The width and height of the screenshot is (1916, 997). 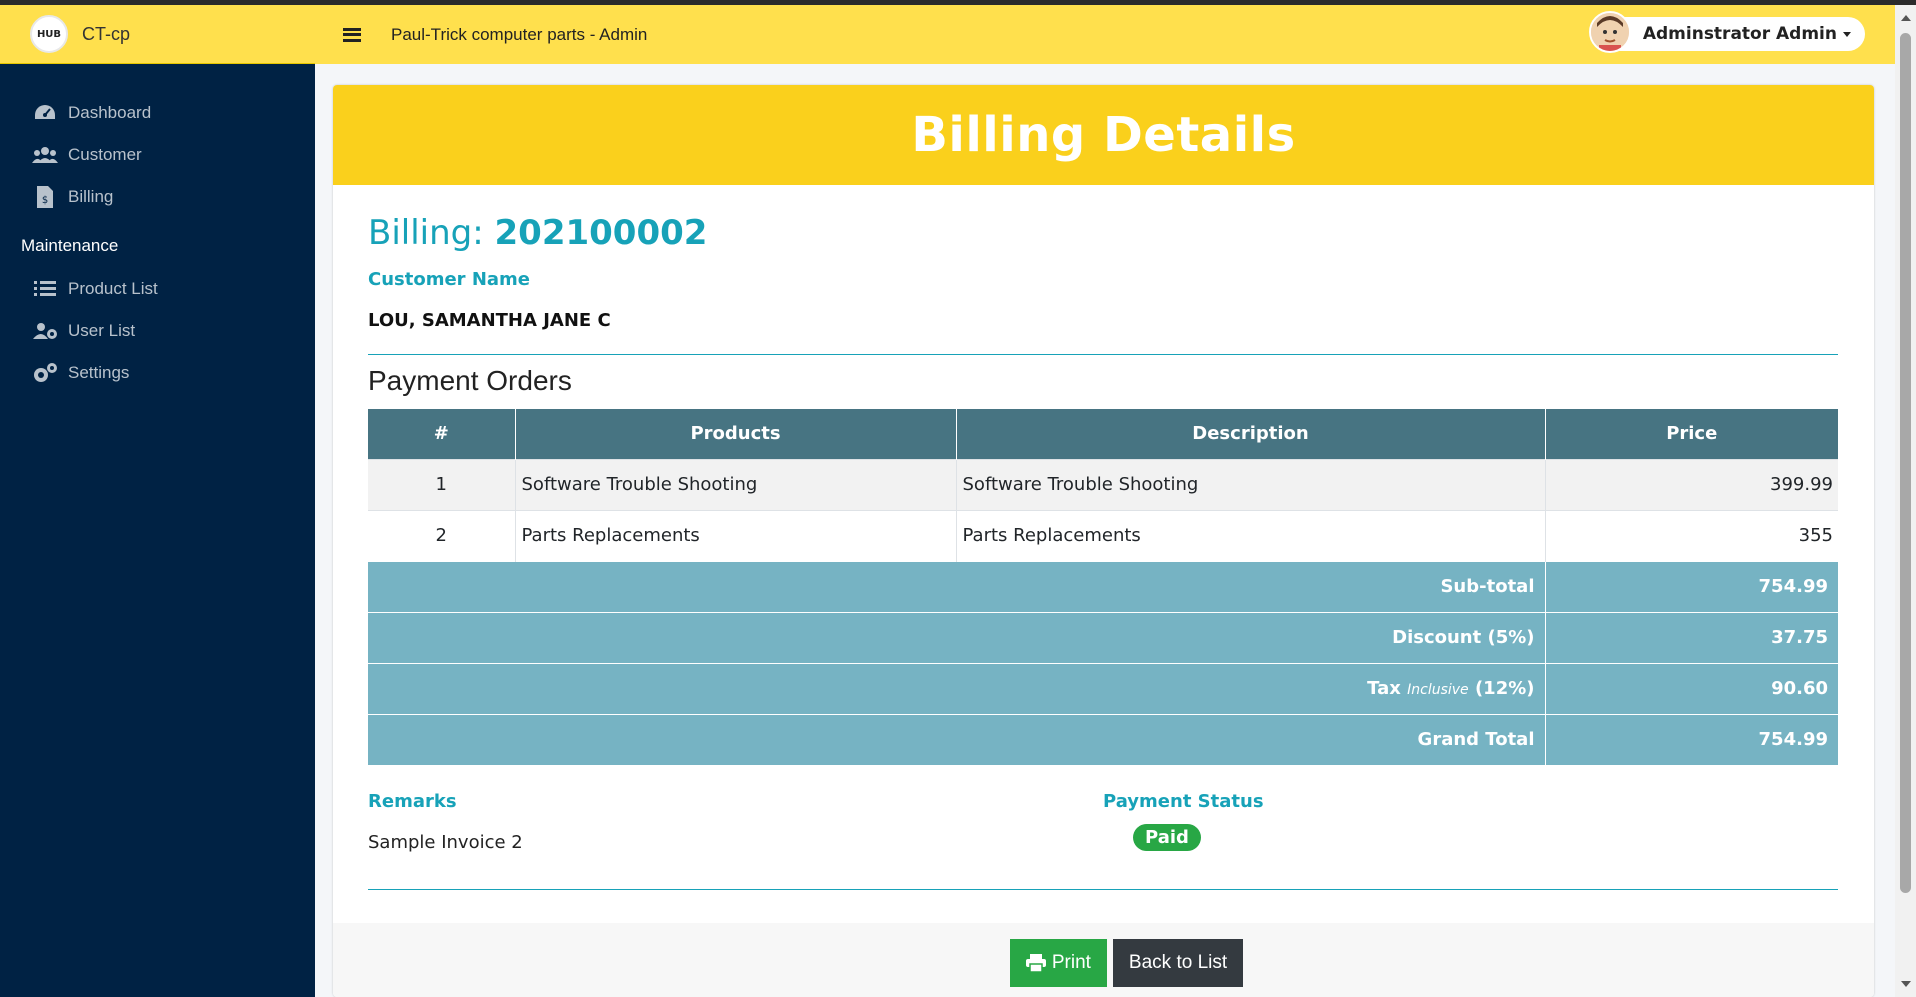 What do you see at coordinates (110, 112) in the screenshot?
I see `sidebar-item-label: Dashboard` at bounding box center [110, 112].